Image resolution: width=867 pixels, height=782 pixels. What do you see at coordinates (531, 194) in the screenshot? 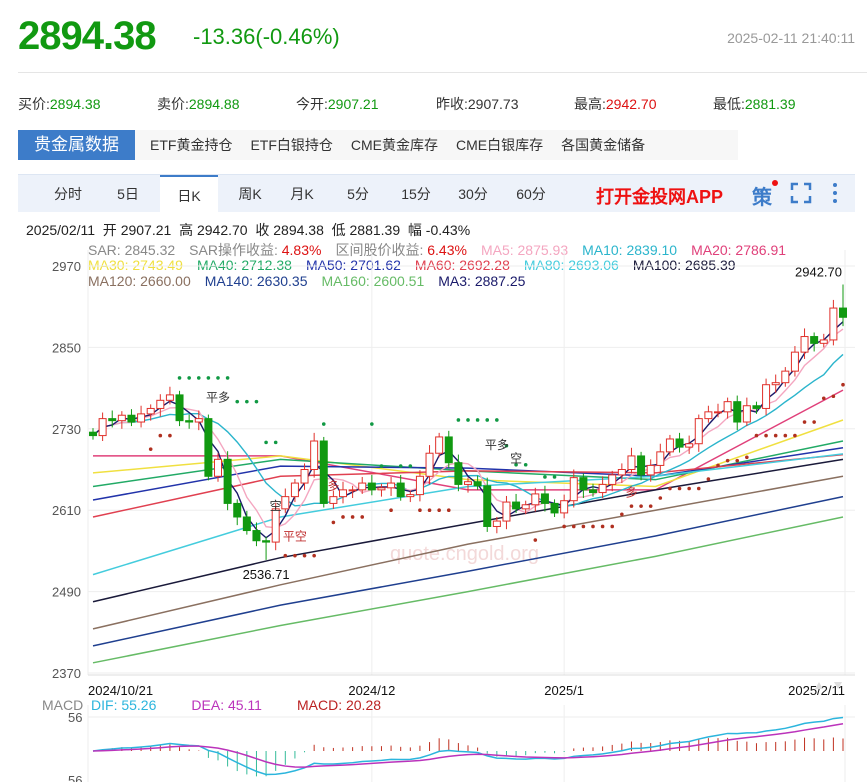
I see `period-tab: 60分` at bounding box center [531, 194].